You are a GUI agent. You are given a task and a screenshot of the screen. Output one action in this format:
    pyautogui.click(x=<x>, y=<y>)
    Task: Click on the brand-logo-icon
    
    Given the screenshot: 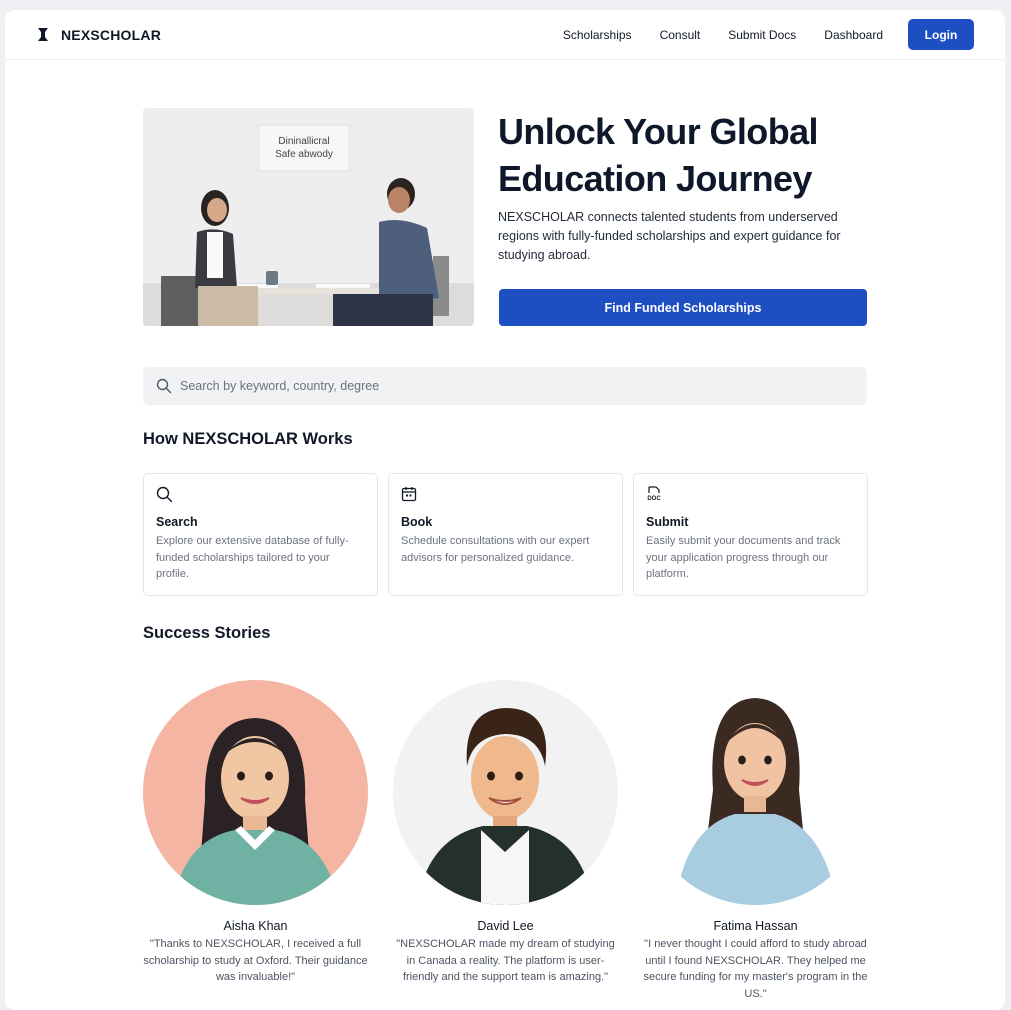 What is the action you would take?
    pyautogui.click(x=43, y=34)
    